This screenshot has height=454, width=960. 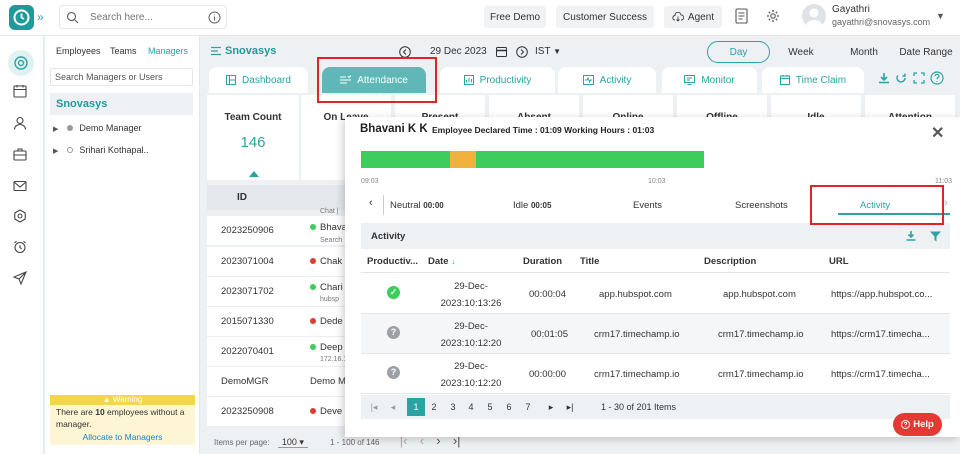 I want to click on page-4-button: 4, so click(x=471, y=407).